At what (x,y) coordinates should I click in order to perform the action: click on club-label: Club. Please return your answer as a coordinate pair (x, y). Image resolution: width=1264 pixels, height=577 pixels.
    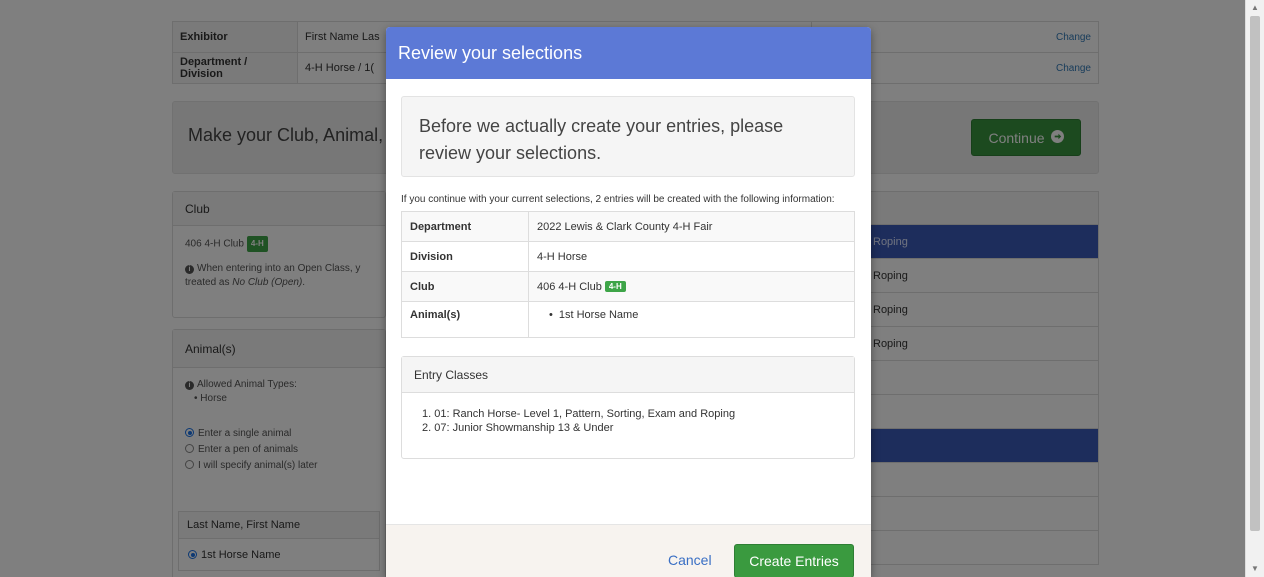
    Looking at the image, I should click on (465, 286).